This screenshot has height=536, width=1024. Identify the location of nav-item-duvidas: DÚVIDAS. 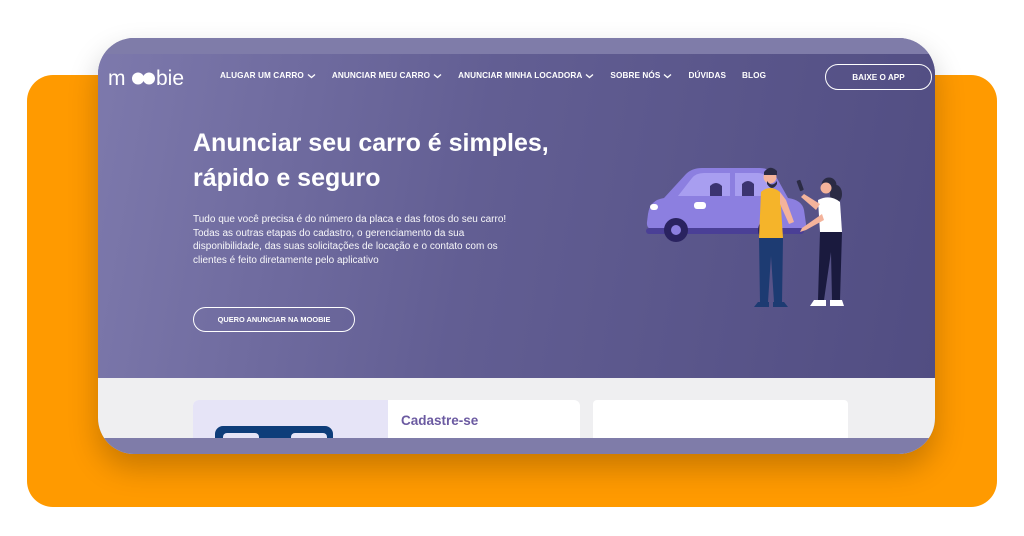
(707, 75).